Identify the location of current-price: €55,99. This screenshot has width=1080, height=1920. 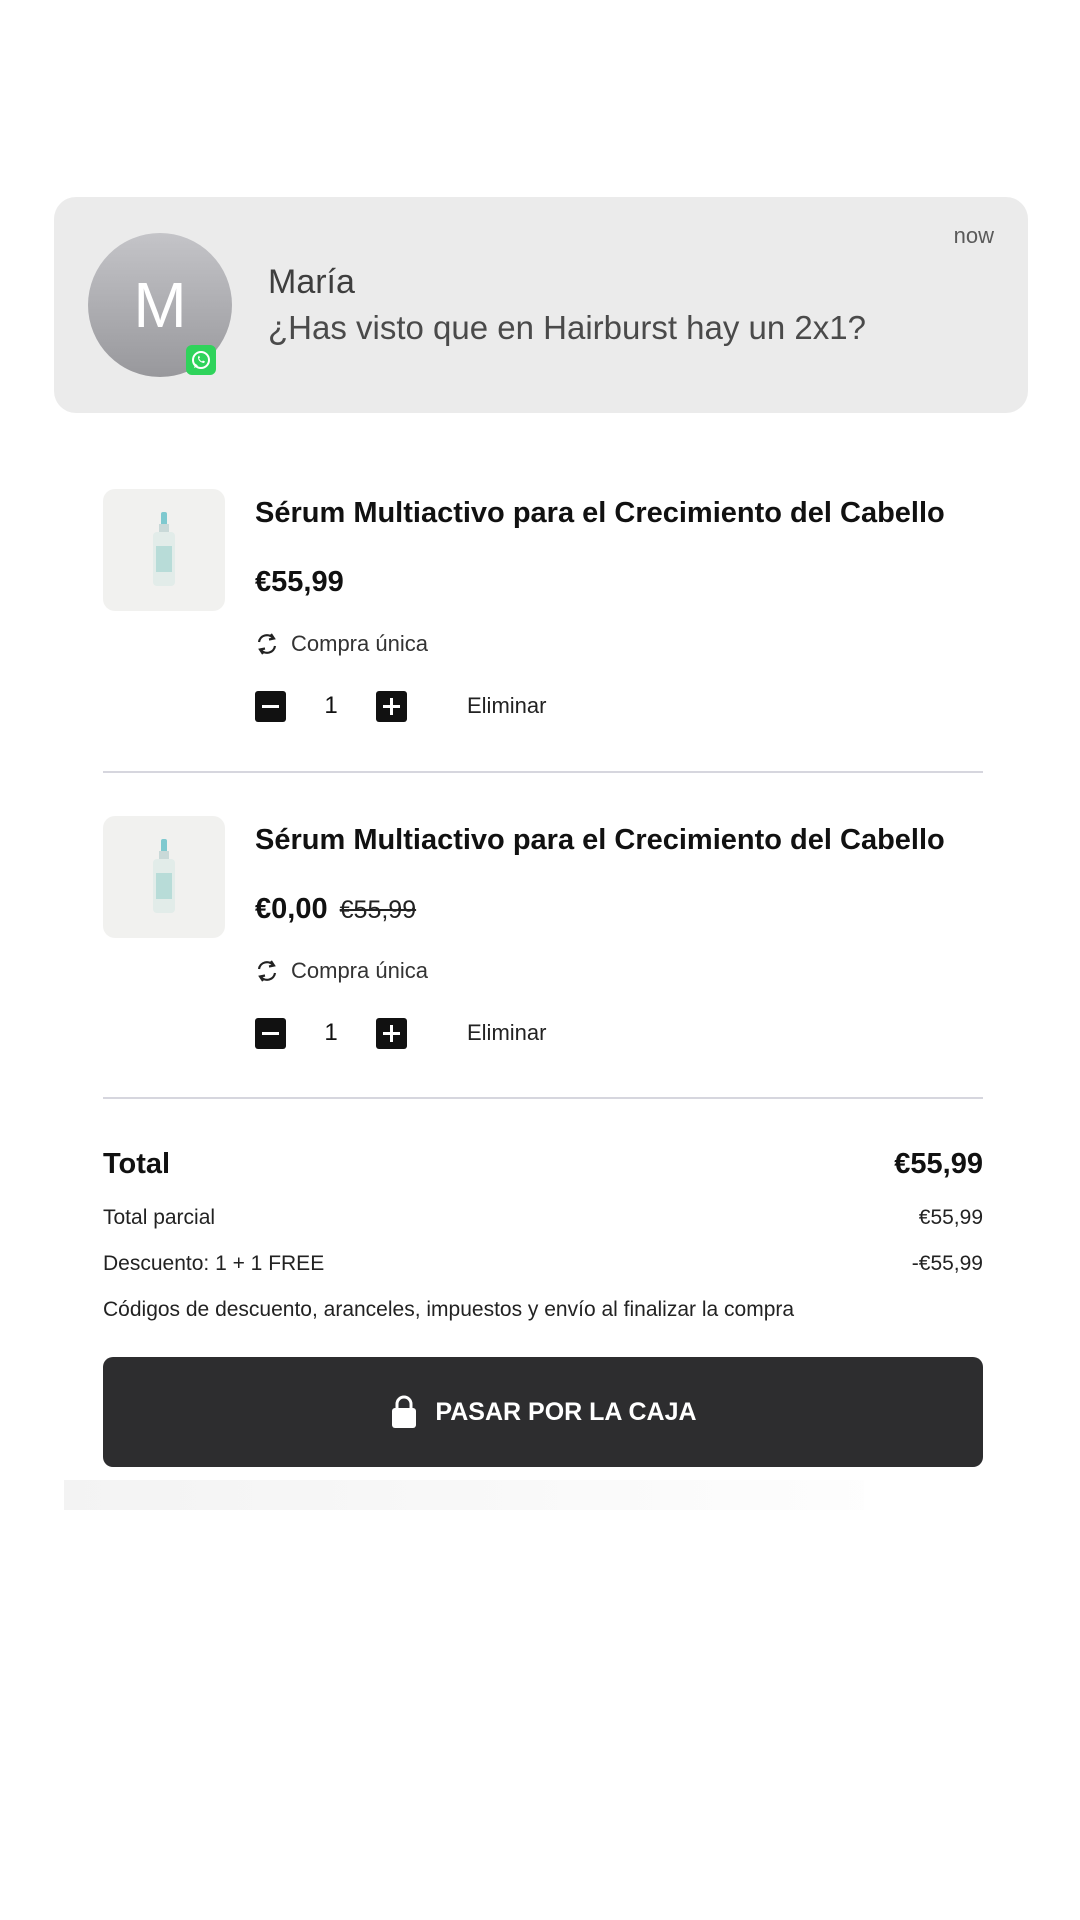
(299, 582).